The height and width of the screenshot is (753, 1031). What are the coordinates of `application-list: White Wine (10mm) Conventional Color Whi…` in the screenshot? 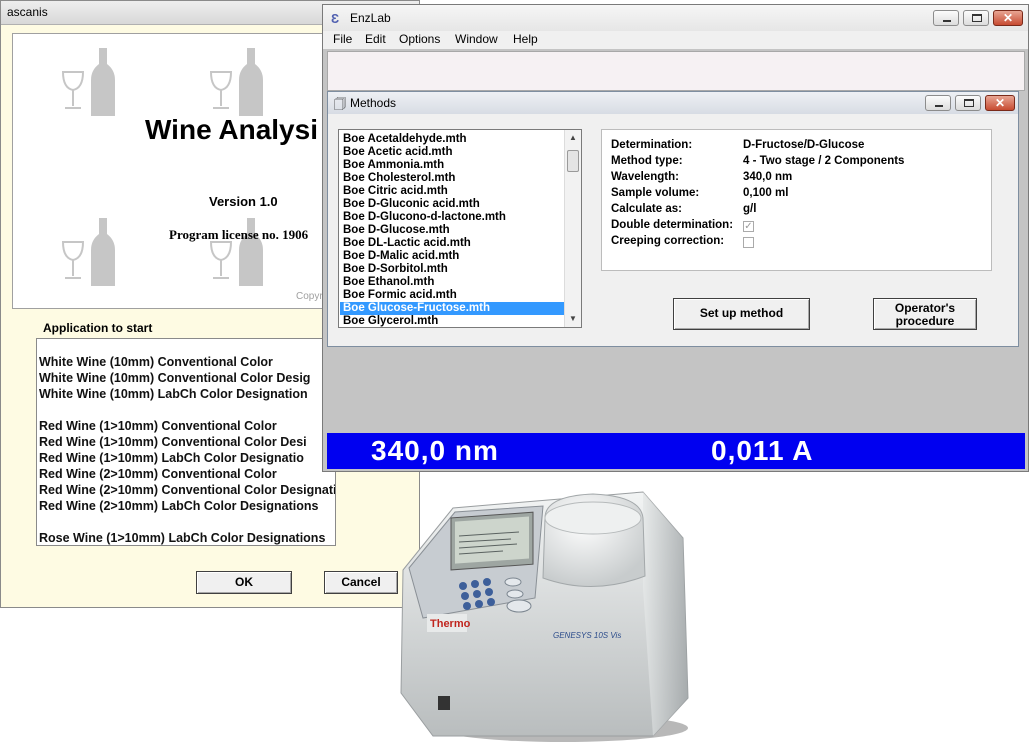 It's located at (186, 442).